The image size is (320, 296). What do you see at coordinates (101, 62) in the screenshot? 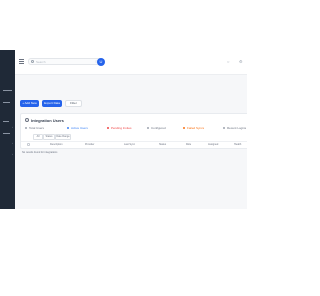
I see `avatar: U` at bounding box center [101, 62].